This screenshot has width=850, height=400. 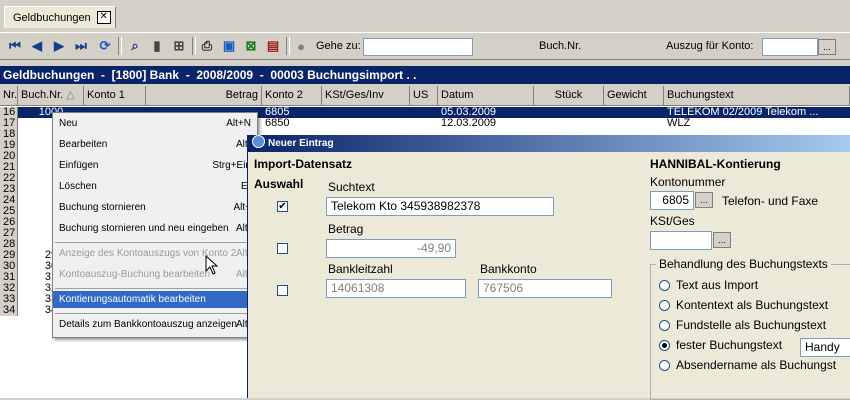 I want to click on betrag-label: Betrag, so click(x=346, y=229).